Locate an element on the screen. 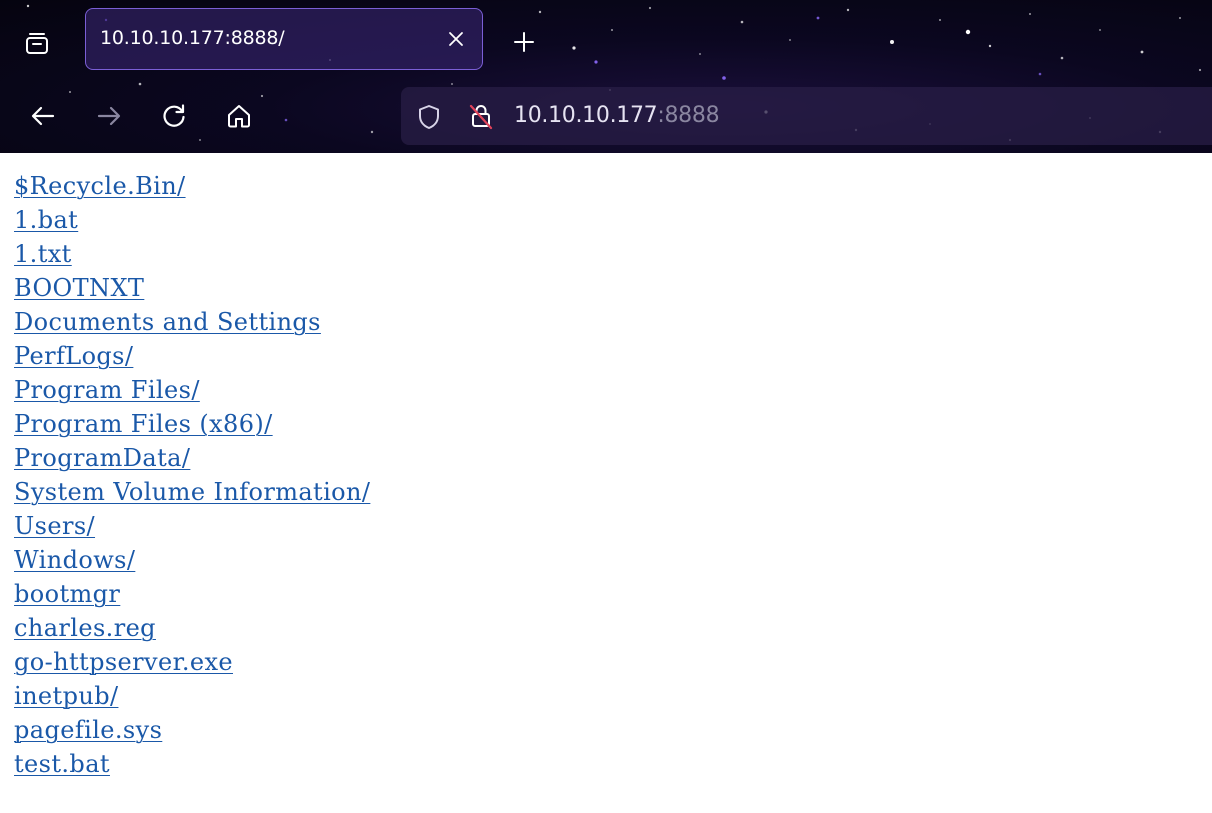 Image resolution: width=1212 pixels, height=813 pixels. home-icon is located at coordinates (239, 116).